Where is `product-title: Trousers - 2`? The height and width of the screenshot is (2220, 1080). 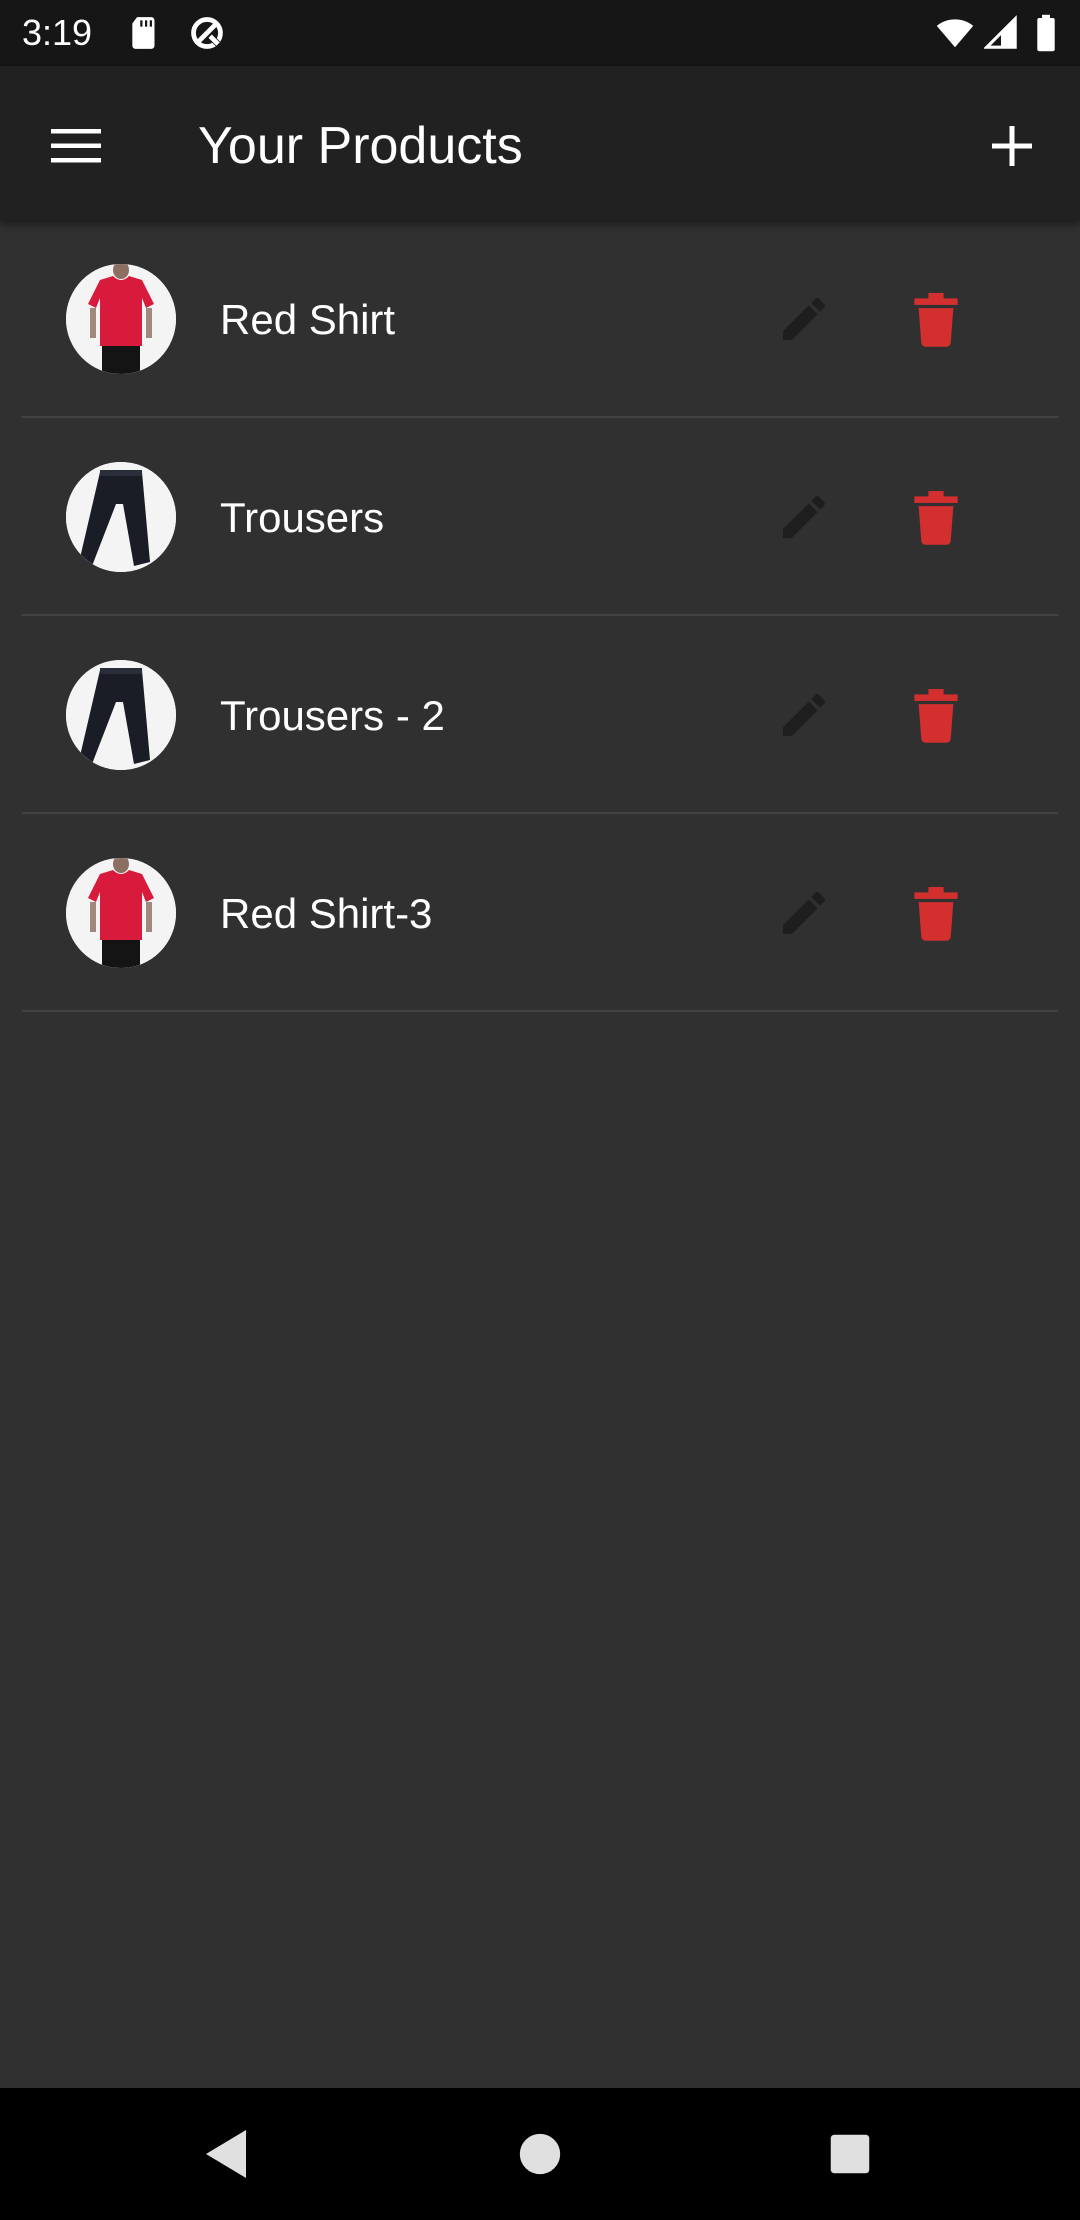 product-title: Trousers - 2 is located at coordinates (332, 715).